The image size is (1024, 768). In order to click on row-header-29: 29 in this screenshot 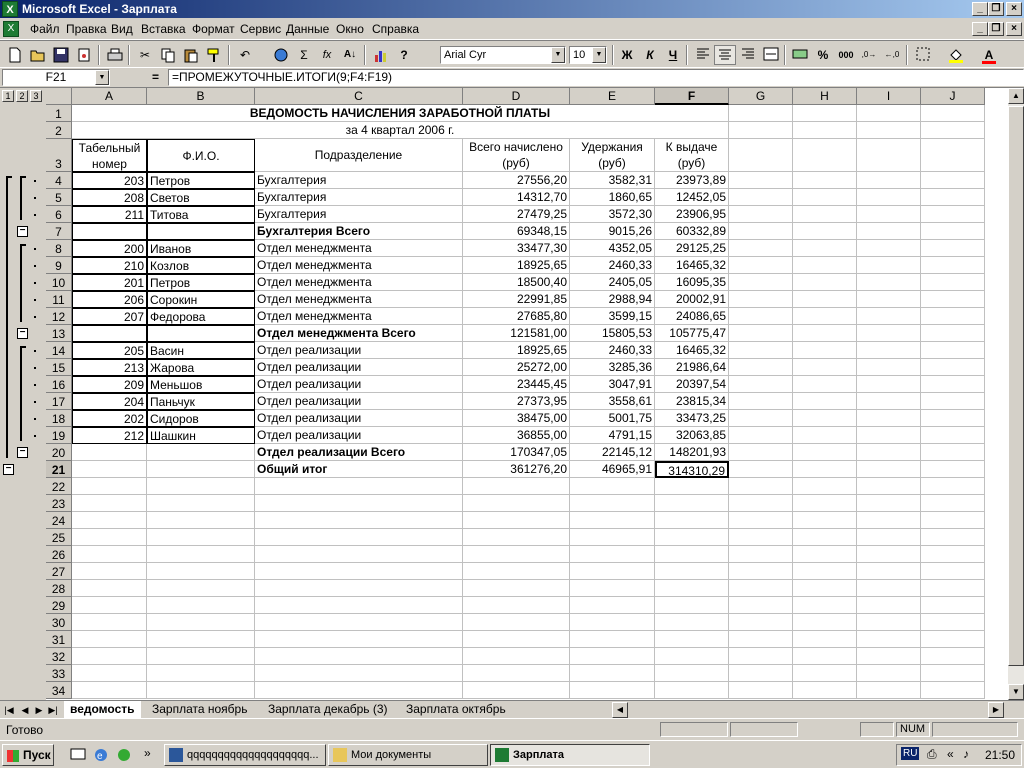, I will do `click(59, 605)`.